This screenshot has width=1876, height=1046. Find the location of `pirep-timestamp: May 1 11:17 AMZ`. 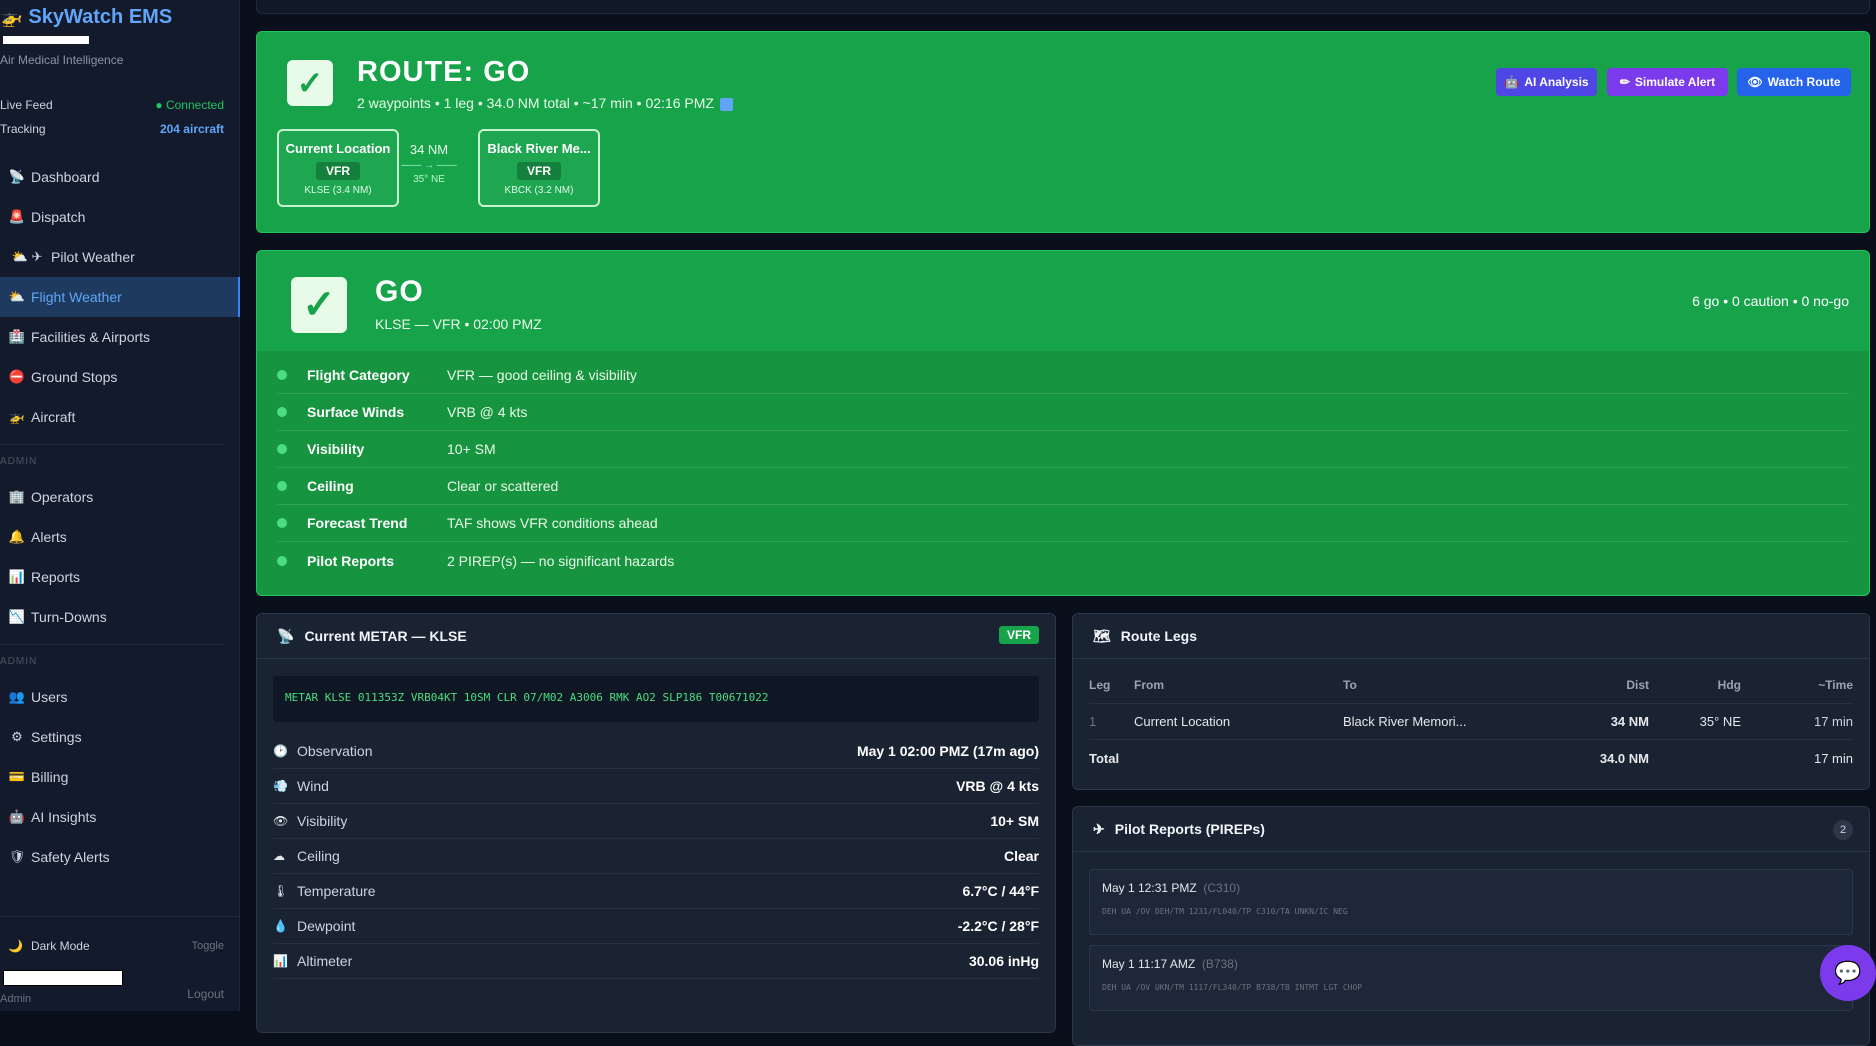

pirep-timestamp: May 1 11:17 AMZ is located at coordinates (1149, 964).